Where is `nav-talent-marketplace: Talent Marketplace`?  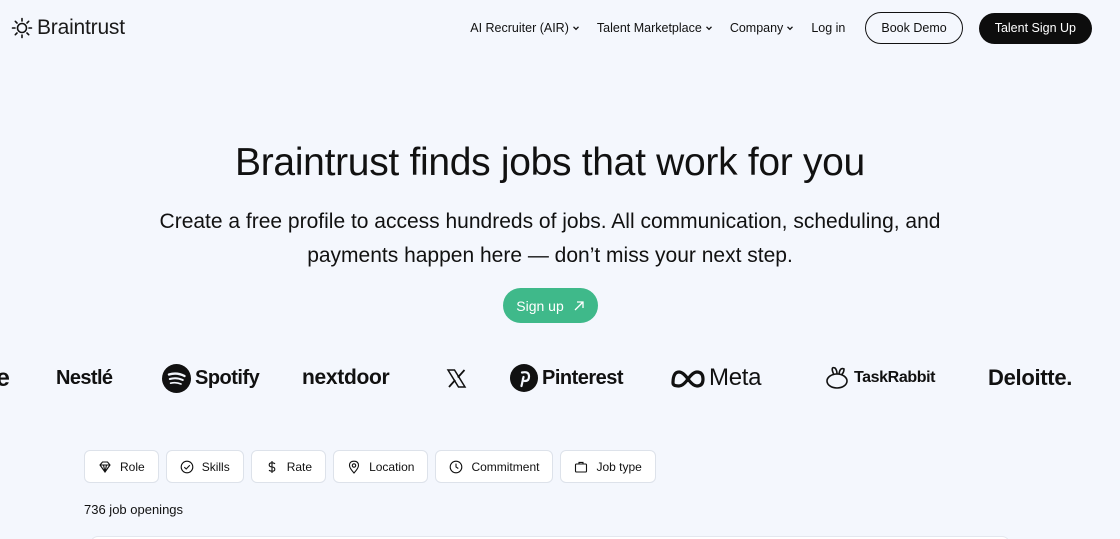 nav-talent-marketplace: Talent Marketplace is located at coordinates (655, 28).